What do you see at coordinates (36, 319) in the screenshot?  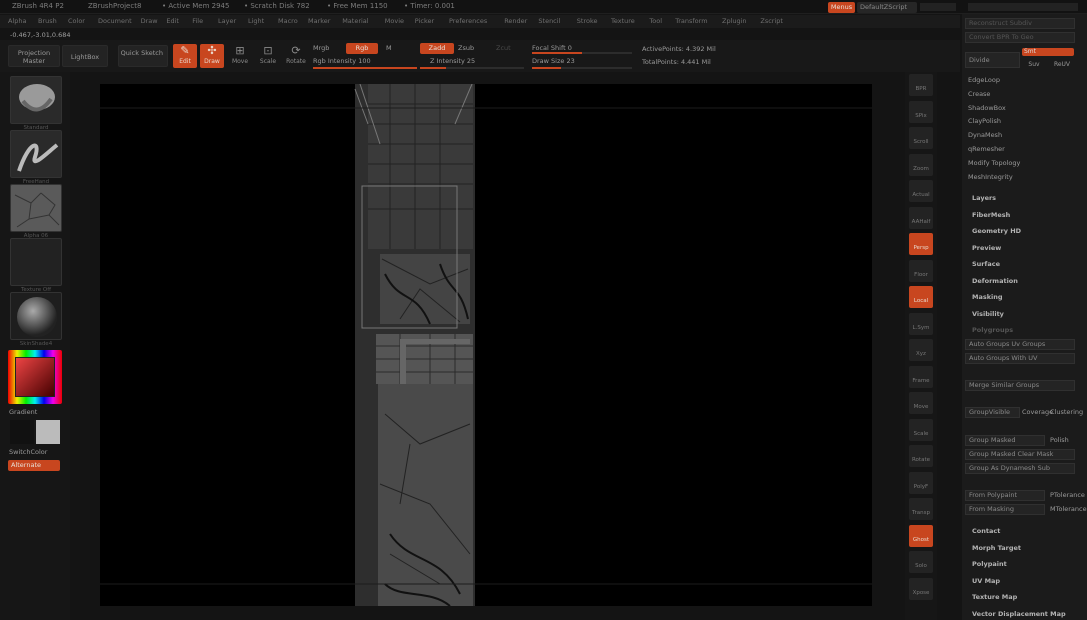 I see `material-thumbnail: SkinShade4` at bounding box center [36, 319].